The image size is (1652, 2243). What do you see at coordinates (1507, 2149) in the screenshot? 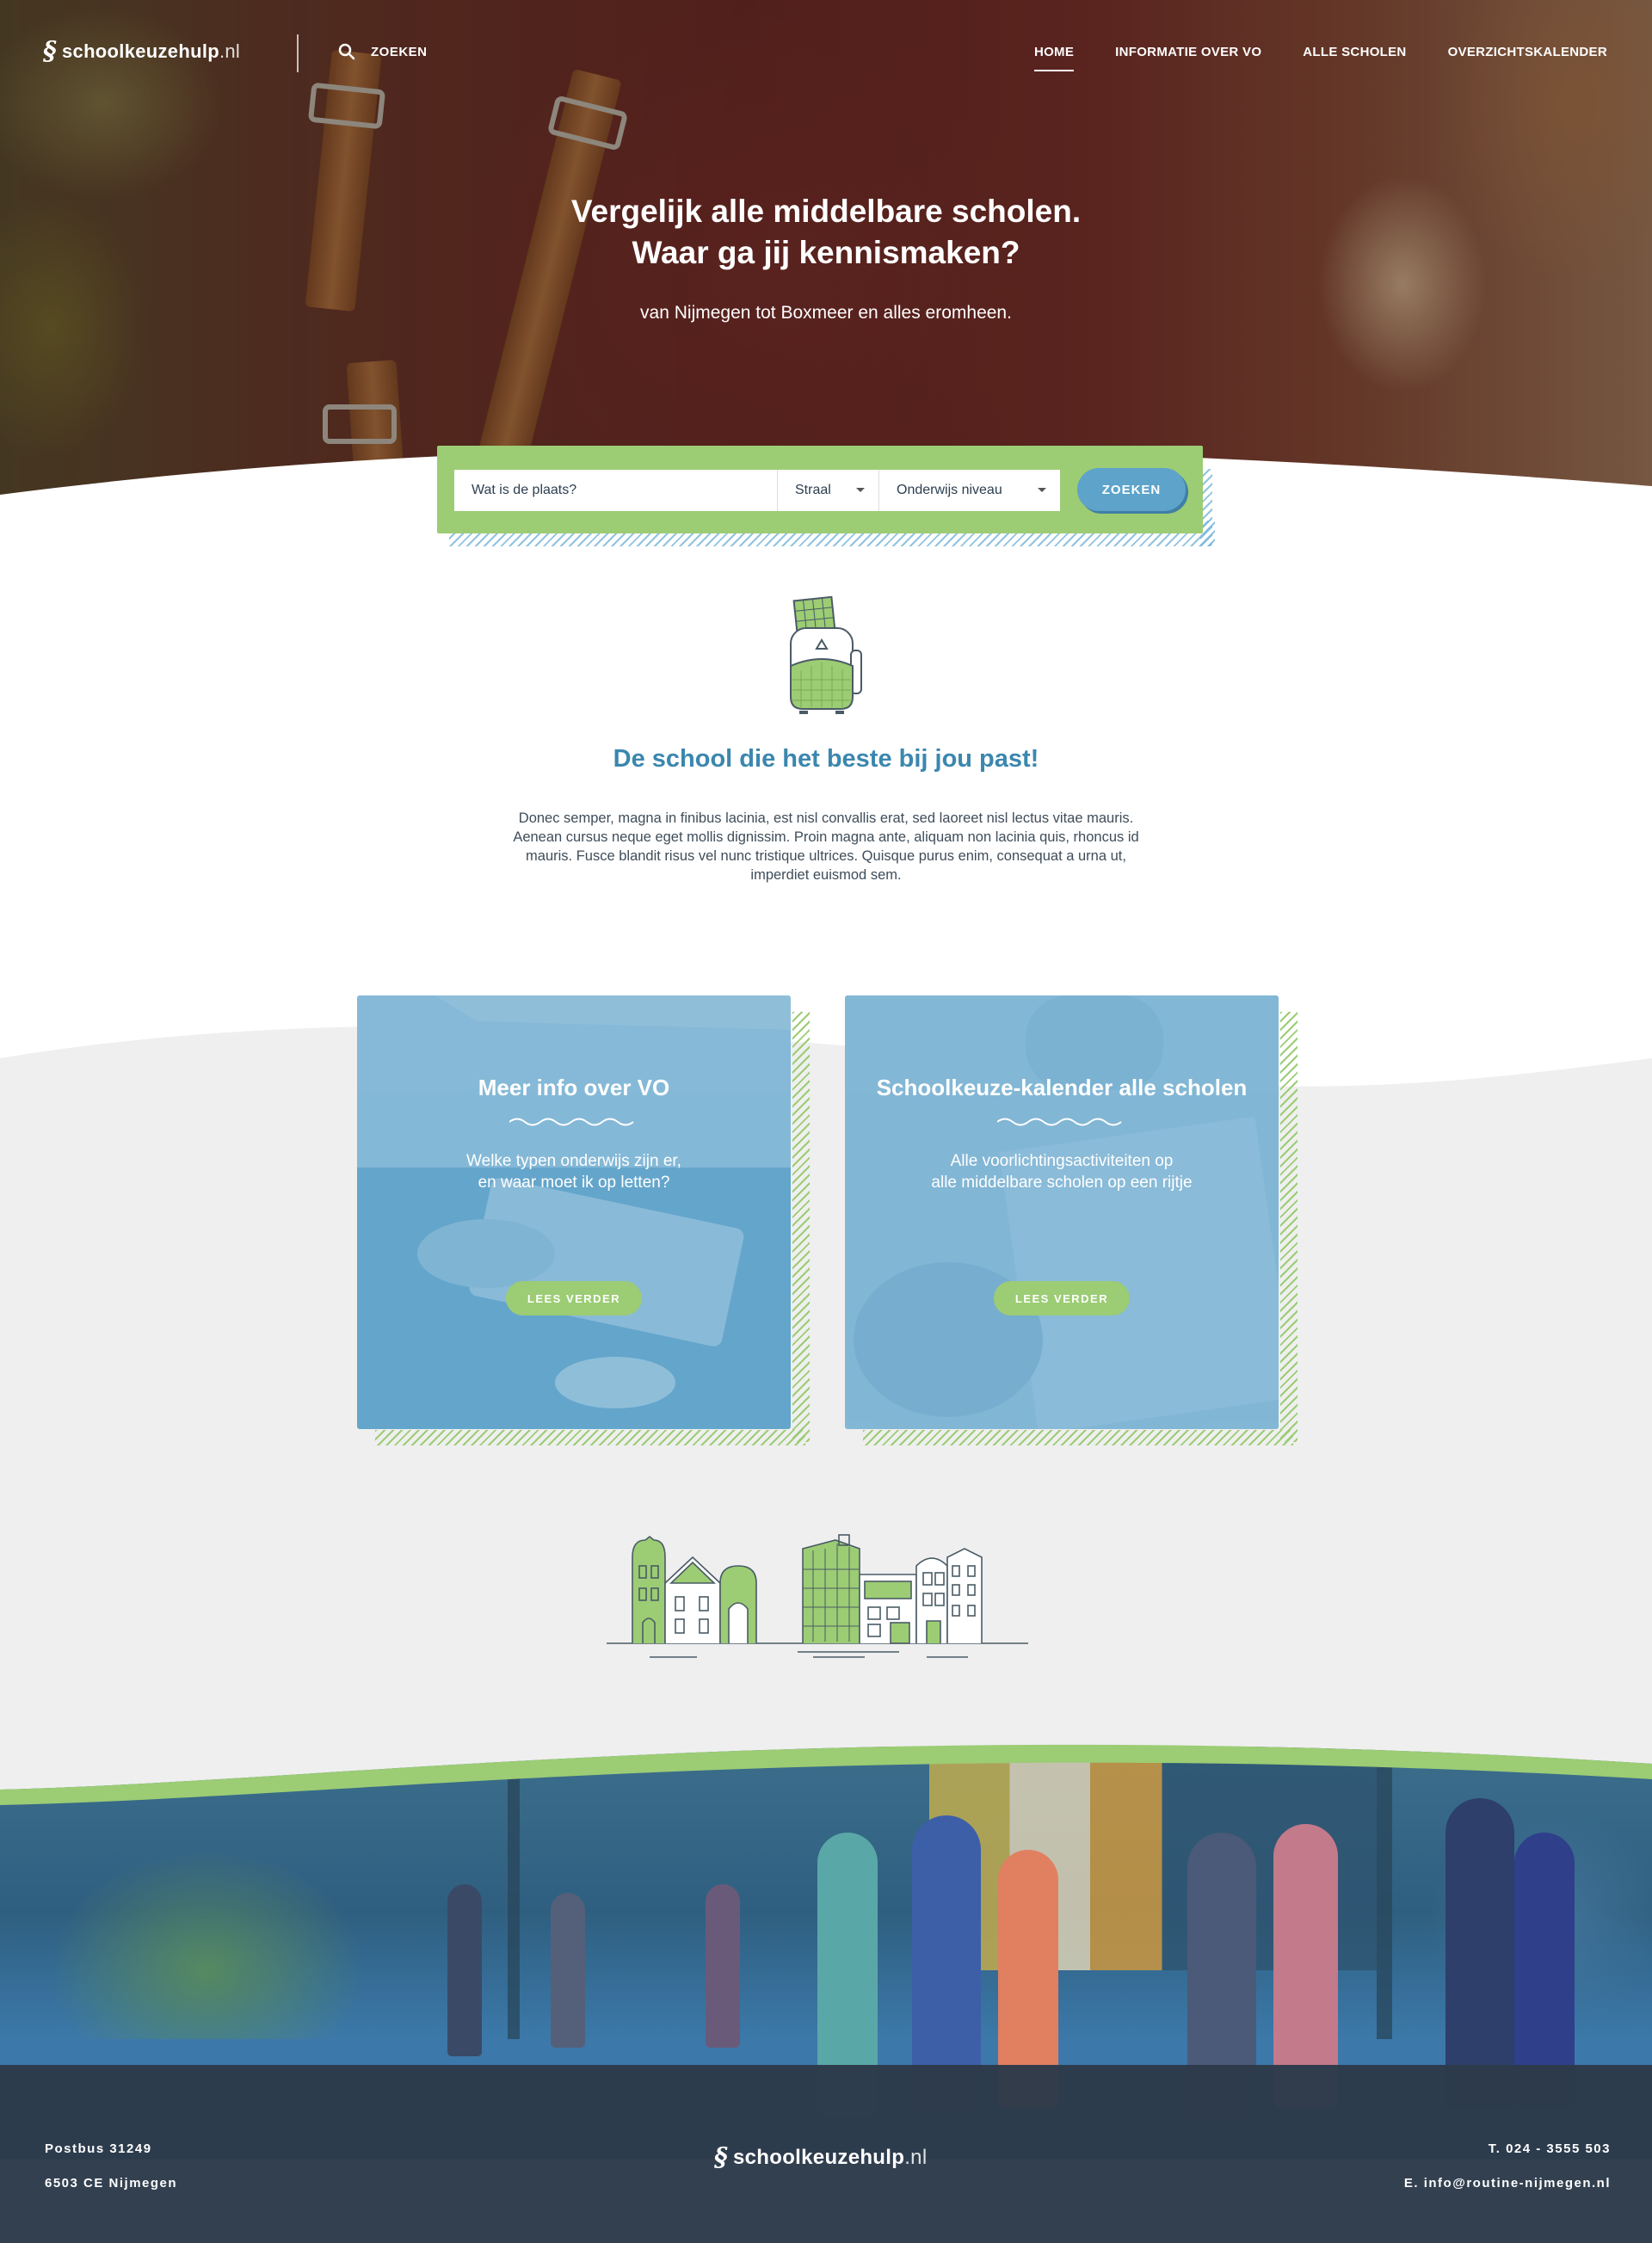
I see `footer-phone: T. 024 - 3555 503` at bounding box center [1507, 2149].